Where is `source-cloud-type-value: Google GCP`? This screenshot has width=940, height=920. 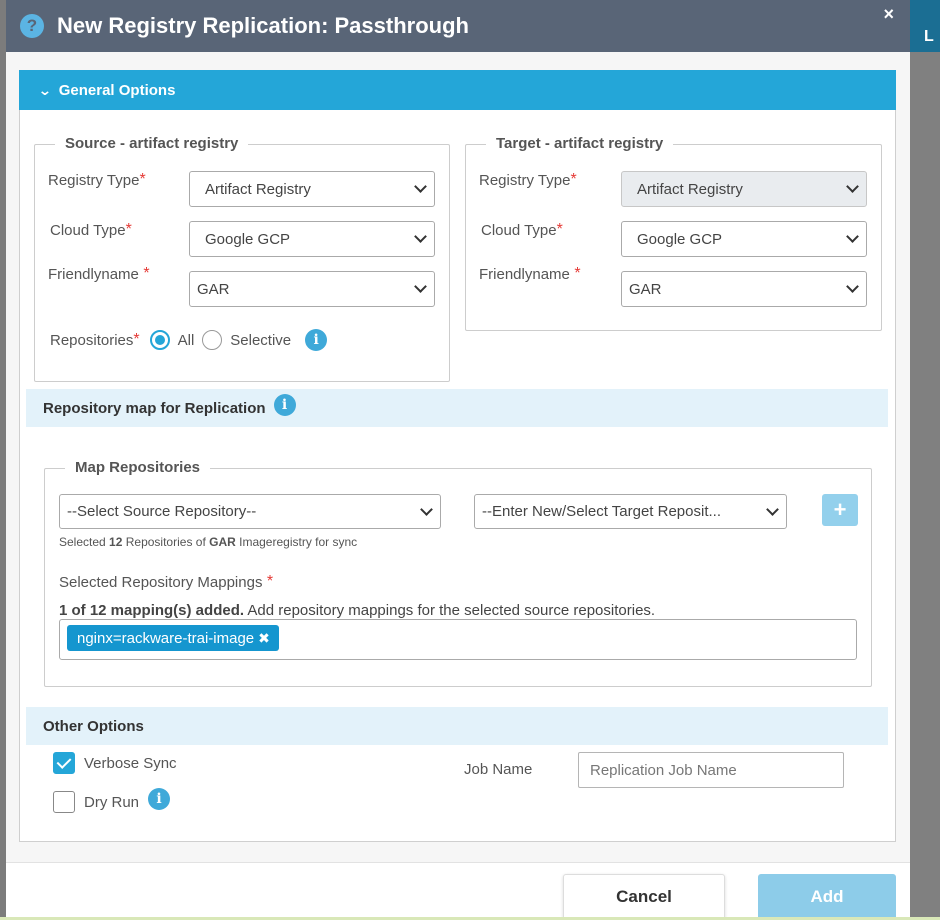 source-cloud-type-value: Google GCP is located at coordinates (248, 239).